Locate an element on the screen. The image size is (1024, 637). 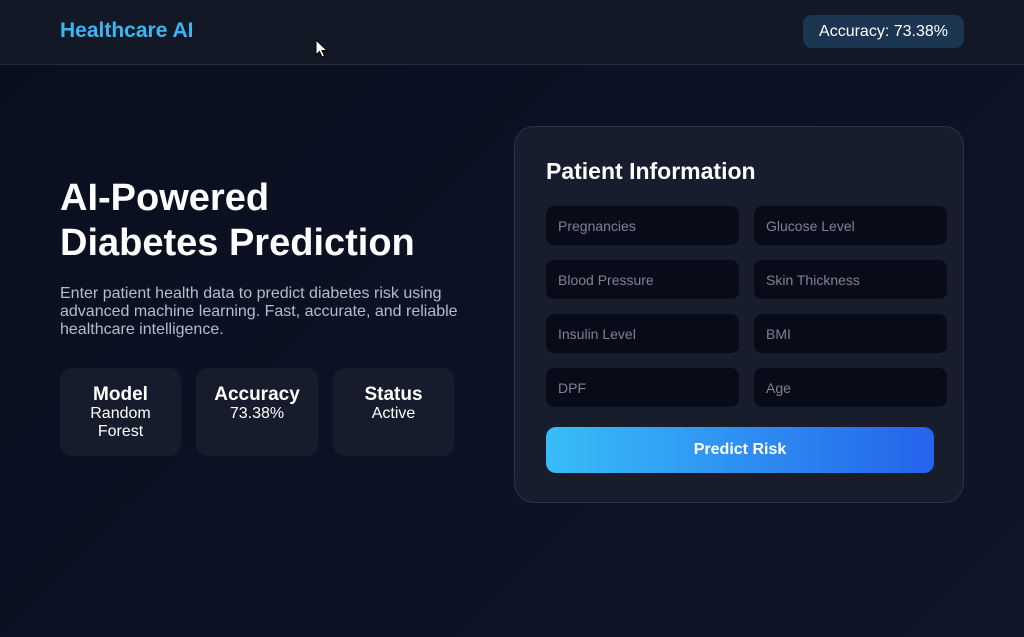
age-input is located at coordinates (850, 387).